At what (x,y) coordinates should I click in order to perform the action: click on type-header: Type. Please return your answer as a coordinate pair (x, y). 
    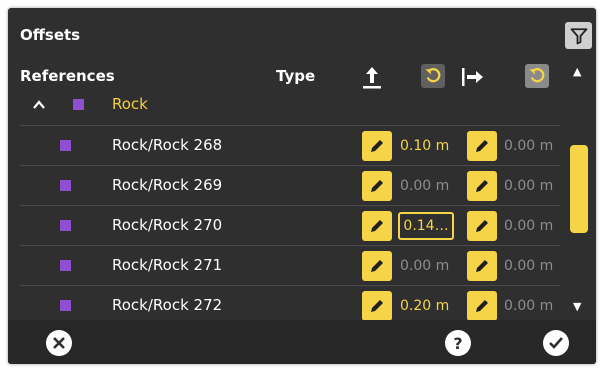
    Looking at the image, I should click on (296, 76).